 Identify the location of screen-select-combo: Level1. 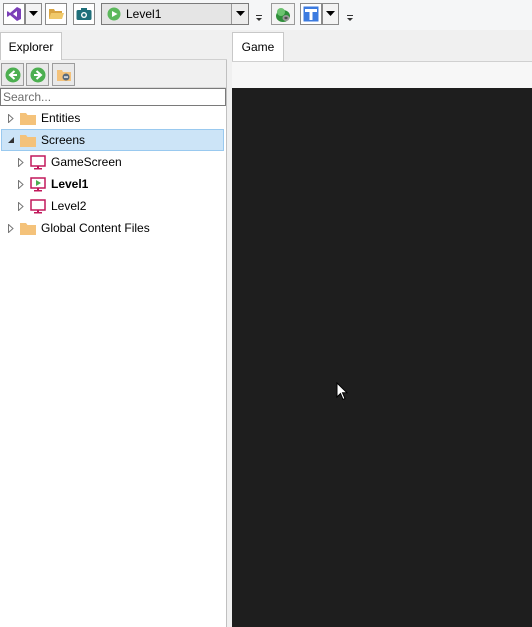
(175, 14).